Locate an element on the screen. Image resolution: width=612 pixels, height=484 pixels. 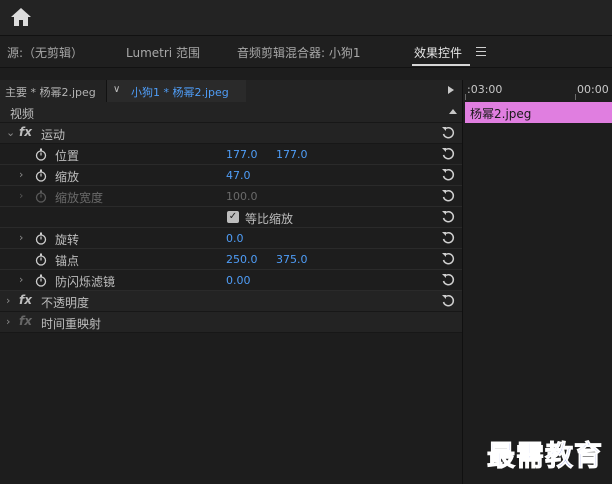
time-remapping-label: 时间重映射 is located at coordinates (71, 324).